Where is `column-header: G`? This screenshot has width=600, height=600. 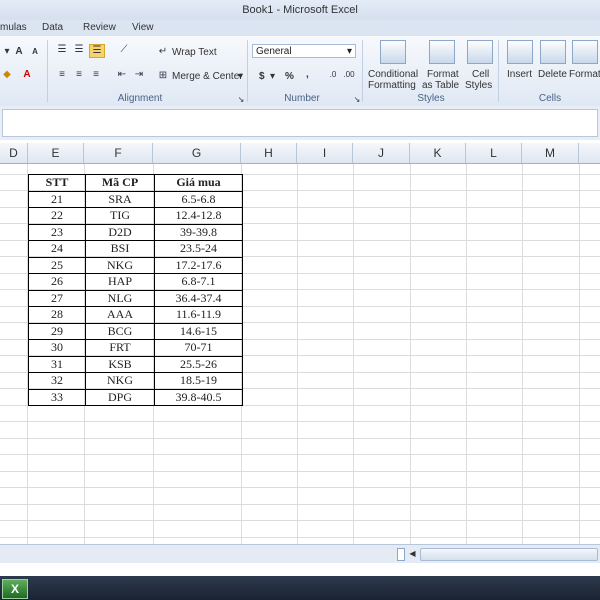 column-header: G is located at coordinates (197, 153).